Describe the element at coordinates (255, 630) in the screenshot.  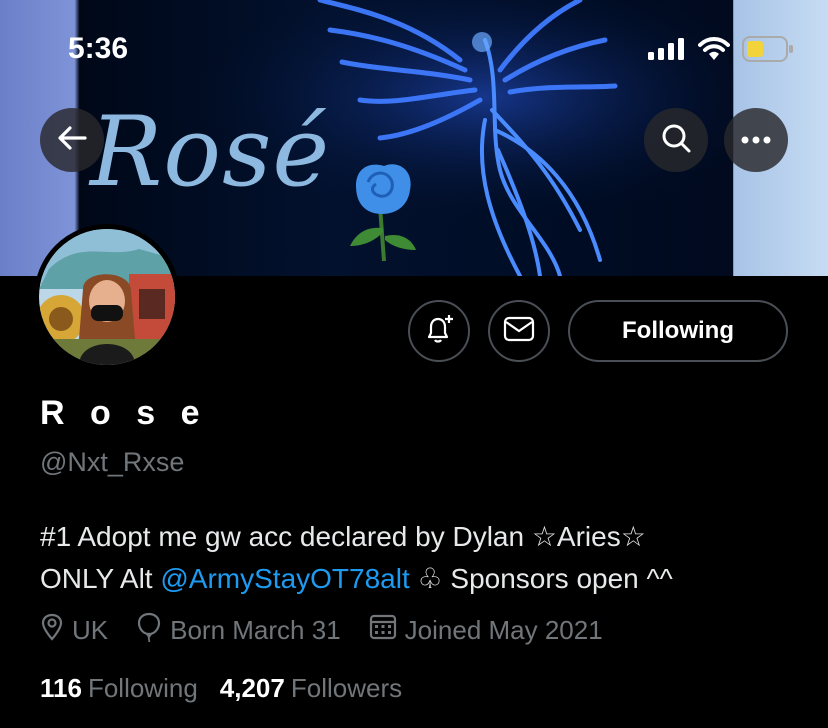
I see `birthday-text: Born March 31` at that location.